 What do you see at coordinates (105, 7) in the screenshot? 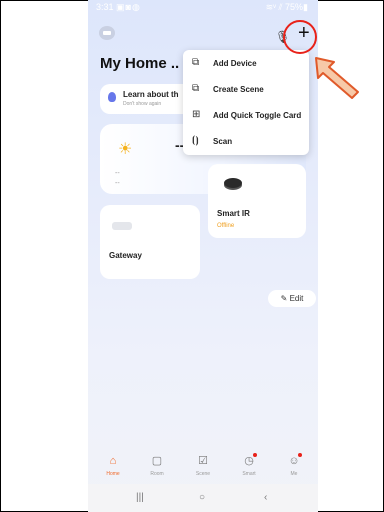
I see `status-time: 3:31` at bounding box center [105, 7].